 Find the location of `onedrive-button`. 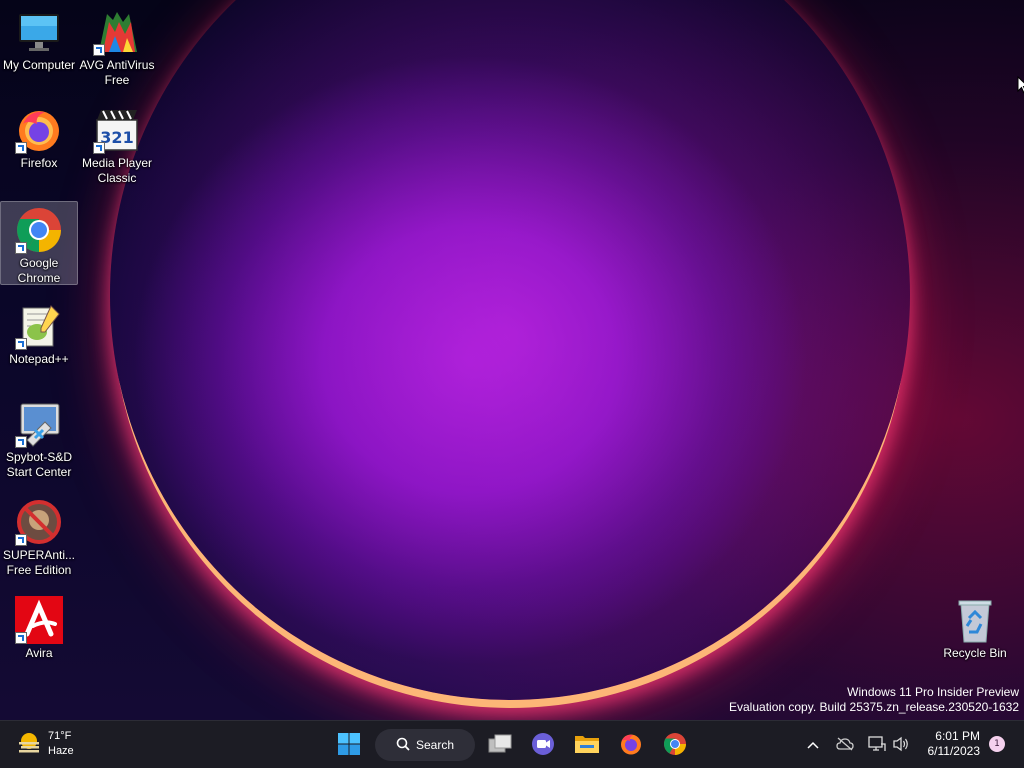

onedrive-button is located at coordinates (845, 745).